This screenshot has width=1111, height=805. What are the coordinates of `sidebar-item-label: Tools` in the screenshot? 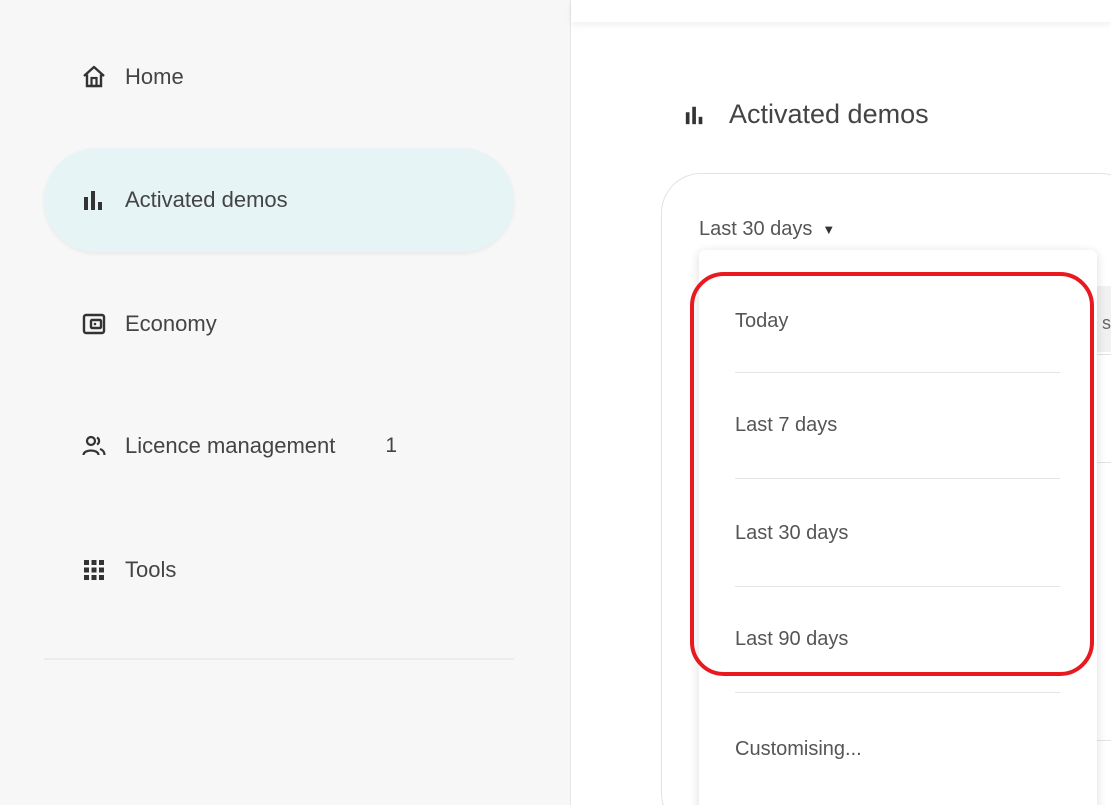 It's located at (151, 569).